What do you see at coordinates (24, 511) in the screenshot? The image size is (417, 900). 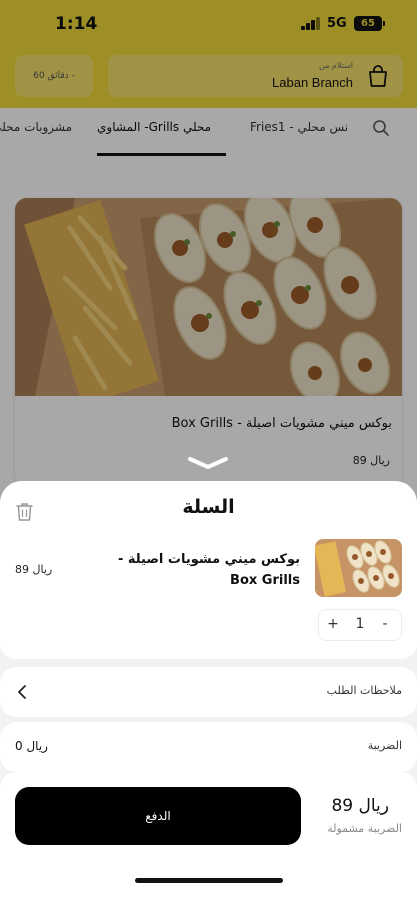 I see `trash-icon` at bounding box center [24, 511].